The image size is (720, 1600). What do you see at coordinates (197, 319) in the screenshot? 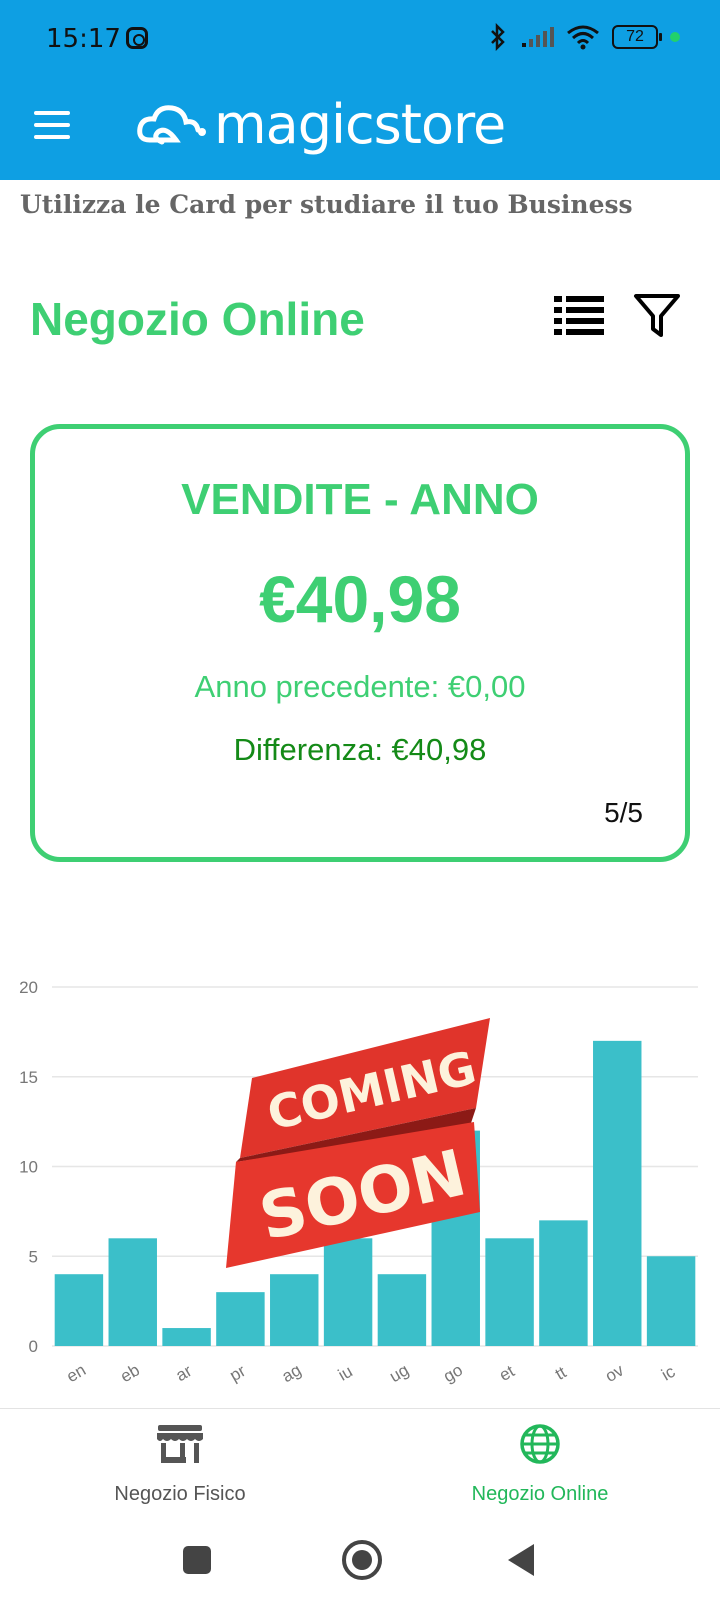
I see `section-title: Negozio Online` at bounding box center [197, 319].